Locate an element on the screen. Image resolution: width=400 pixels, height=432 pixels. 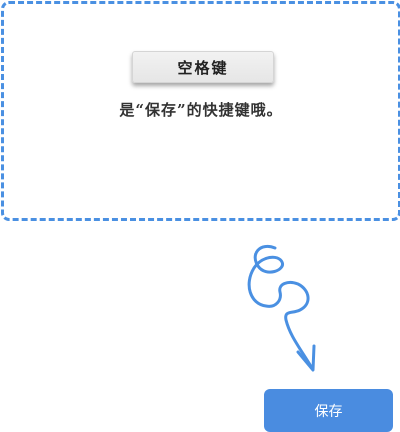
shortcut-hint-text: 是“保存”的快捷键哦。 is located at coordinates (201, 110).